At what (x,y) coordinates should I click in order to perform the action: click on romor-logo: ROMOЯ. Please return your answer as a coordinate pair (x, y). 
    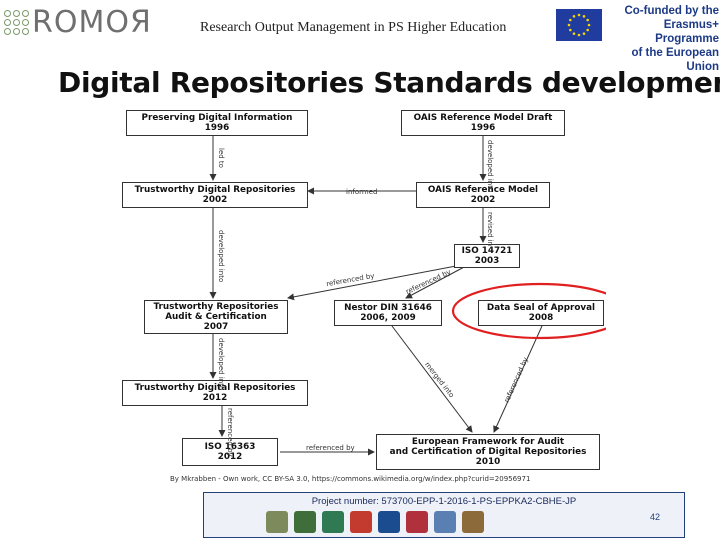
    Looking at the image, I should click on (77, 22).